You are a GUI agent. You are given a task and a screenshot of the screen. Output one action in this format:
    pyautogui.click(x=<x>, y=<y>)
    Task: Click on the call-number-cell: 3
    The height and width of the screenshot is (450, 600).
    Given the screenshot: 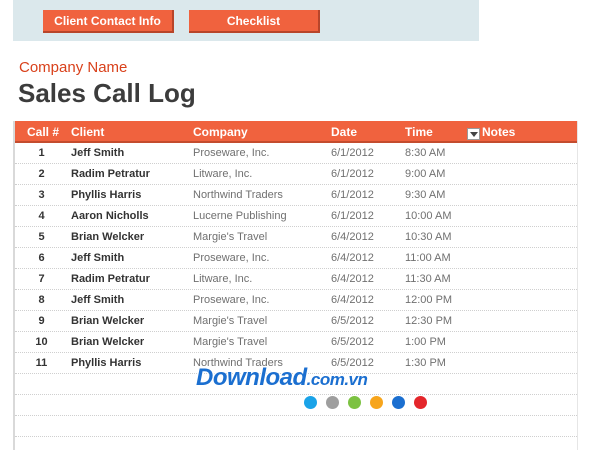 What is the action you would take?
    pyautogui.click(x=41, y=195)
    